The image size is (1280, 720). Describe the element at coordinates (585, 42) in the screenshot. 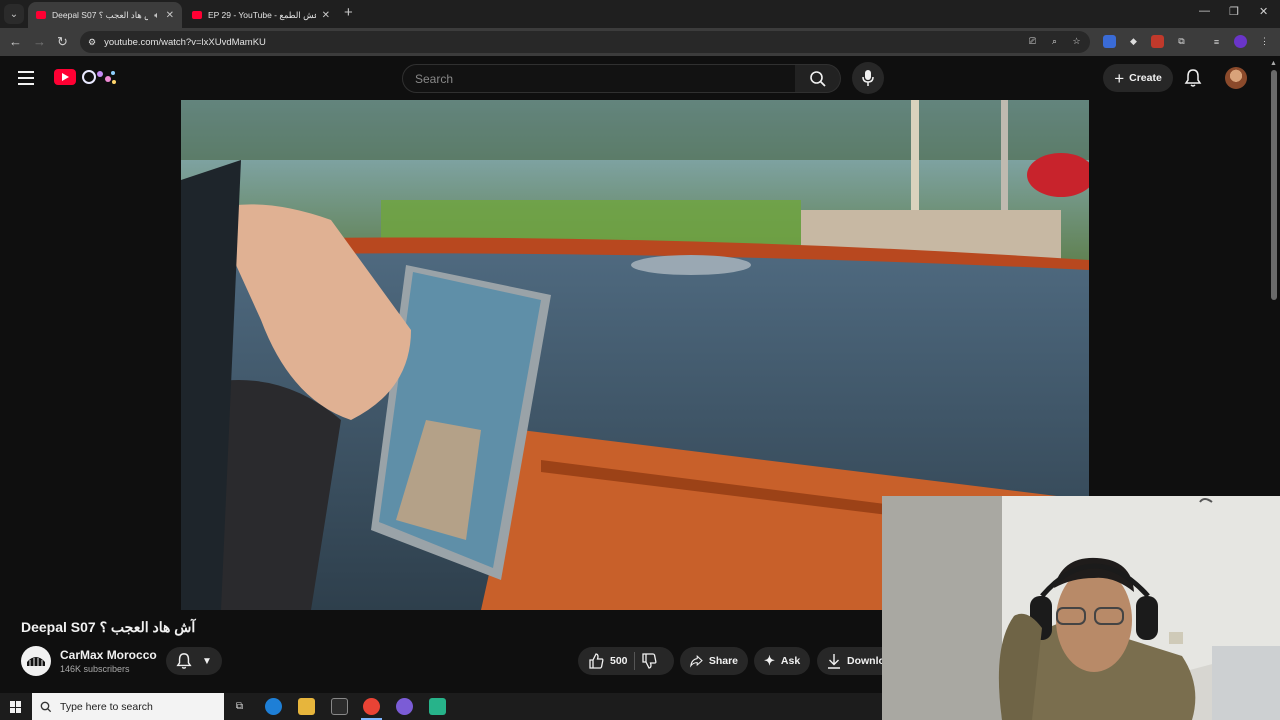

I see `address-bar: ⚙︎ youtube.com/watch?v=lxXUvdMamKU` at that location.